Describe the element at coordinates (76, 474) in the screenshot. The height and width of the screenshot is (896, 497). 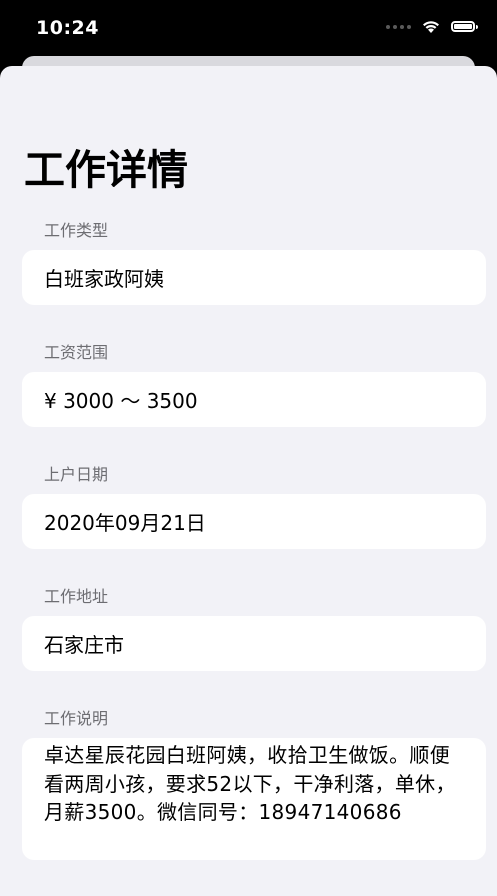
I see `start-date-label: 上户日期` at that location.